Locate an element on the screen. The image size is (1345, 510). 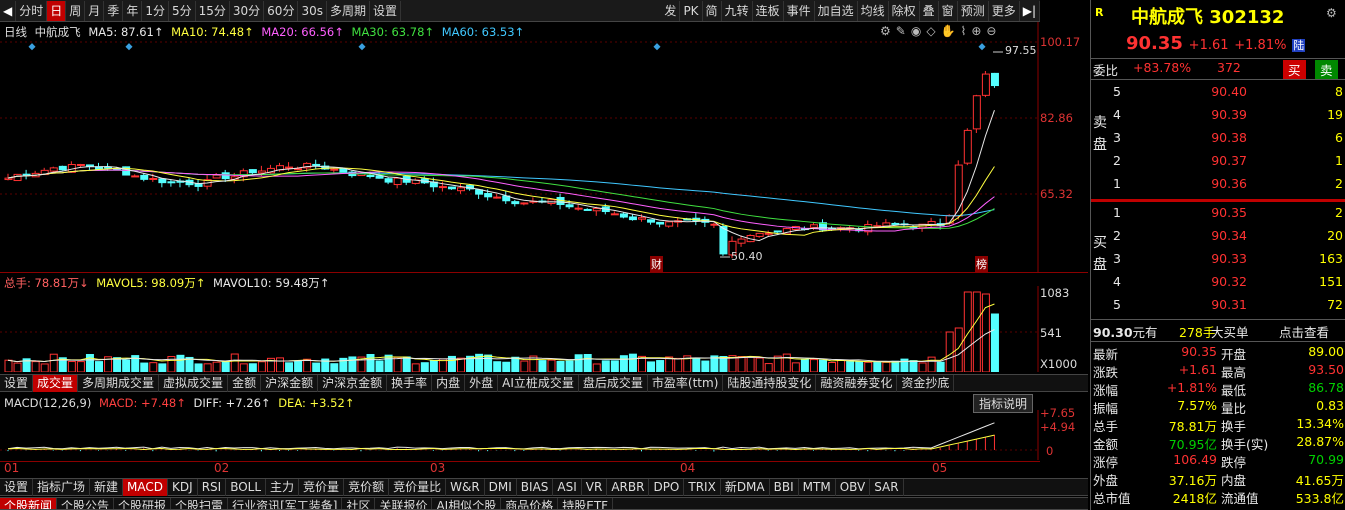
period-8: 15分 is located at coordinates (213, 10).